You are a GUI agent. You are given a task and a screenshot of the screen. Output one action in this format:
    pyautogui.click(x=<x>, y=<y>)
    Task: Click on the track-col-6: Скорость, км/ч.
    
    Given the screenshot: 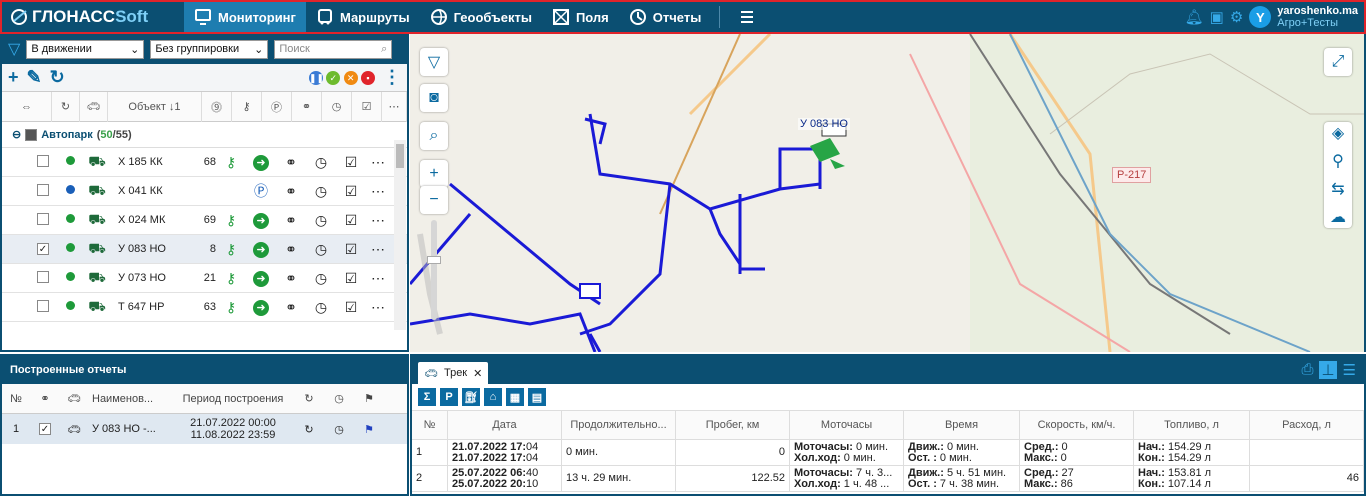 What is the action you would take?
    pyautogui.click(x=1077, y=425)
    